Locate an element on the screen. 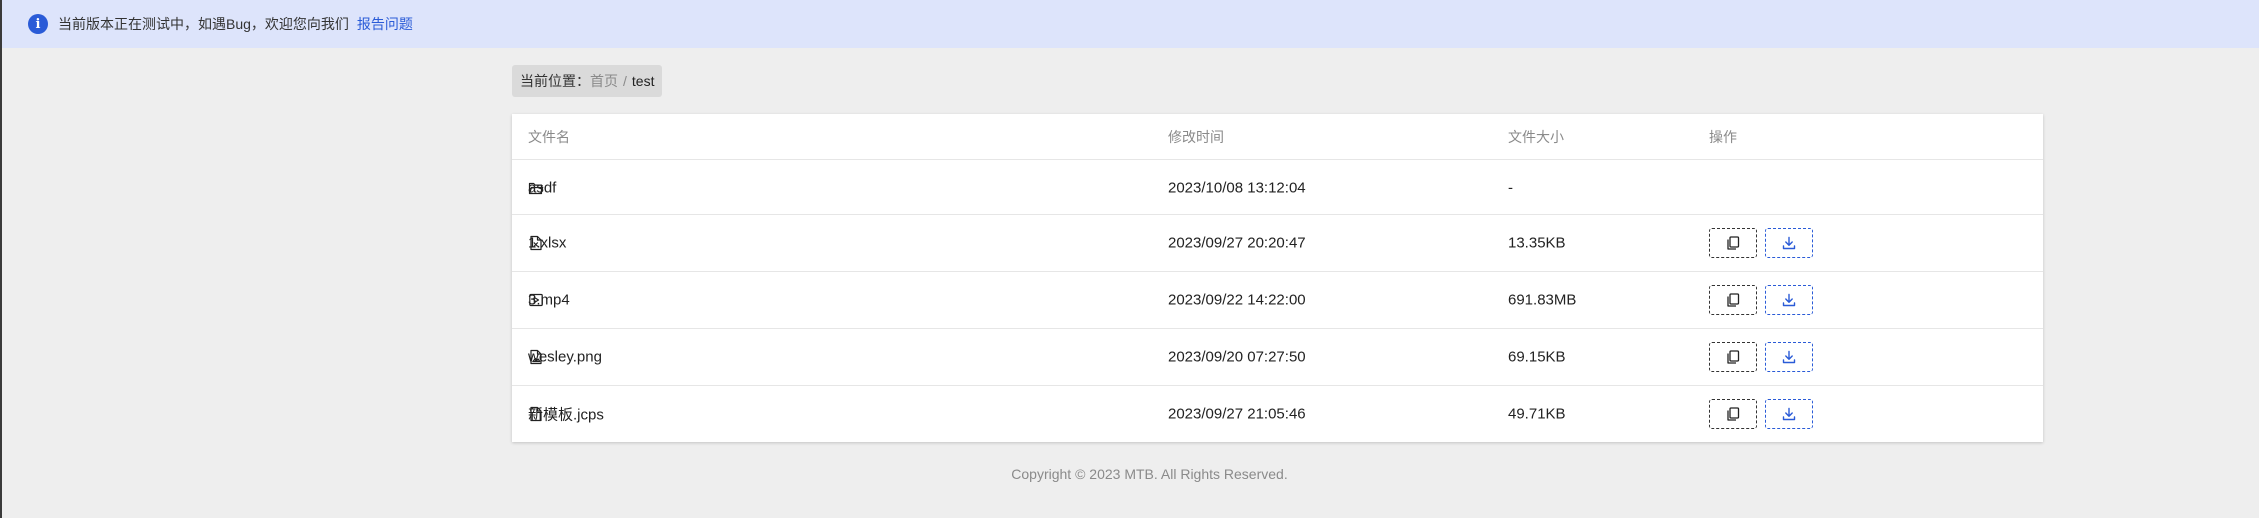 The height and width of the screenshot is (518, 2259). file-size: 13.35KB is located at coordinates (1537, 243).